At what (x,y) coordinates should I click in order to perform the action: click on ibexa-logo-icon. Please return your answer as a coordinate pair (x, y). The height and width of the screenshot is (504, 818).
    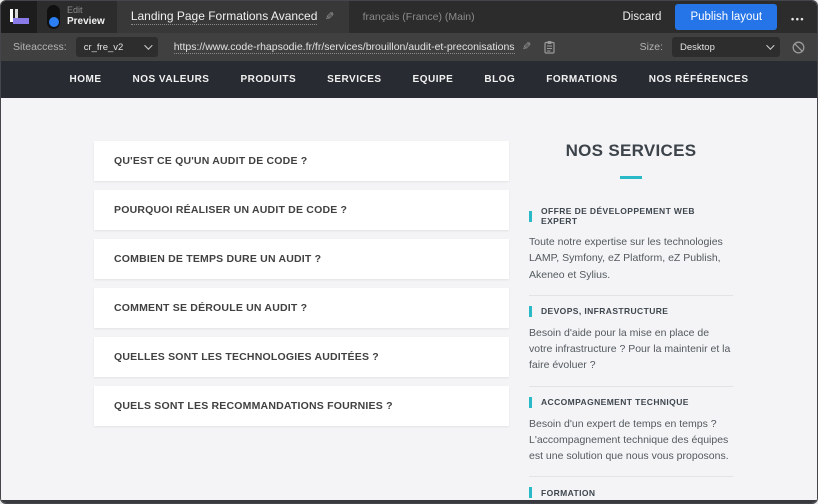
    Looking at the image, I should click on (19, 17).